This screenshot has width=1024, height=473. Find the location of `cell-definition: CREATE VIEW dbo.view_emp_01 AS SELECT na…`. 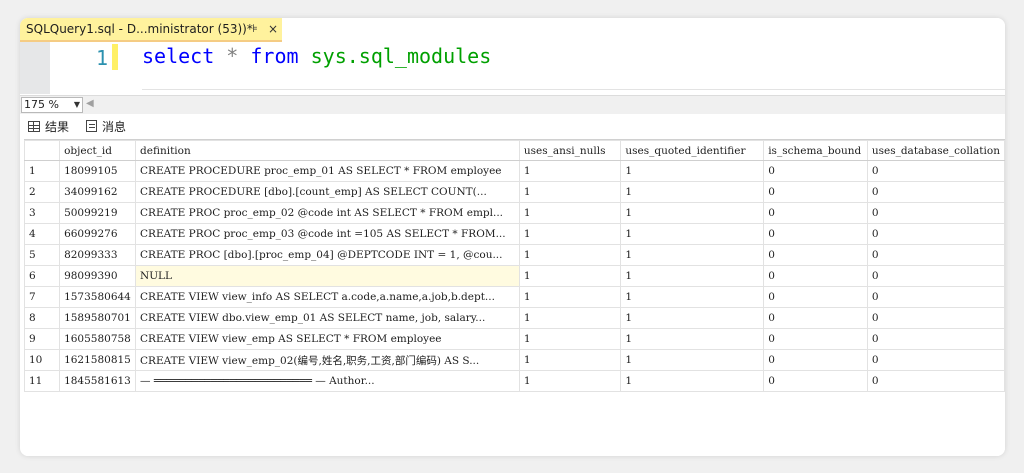

cell-definition: CREATE VIEW dbo.view_emp_01 AS SELECT na… is located at coordinates (327, 318).